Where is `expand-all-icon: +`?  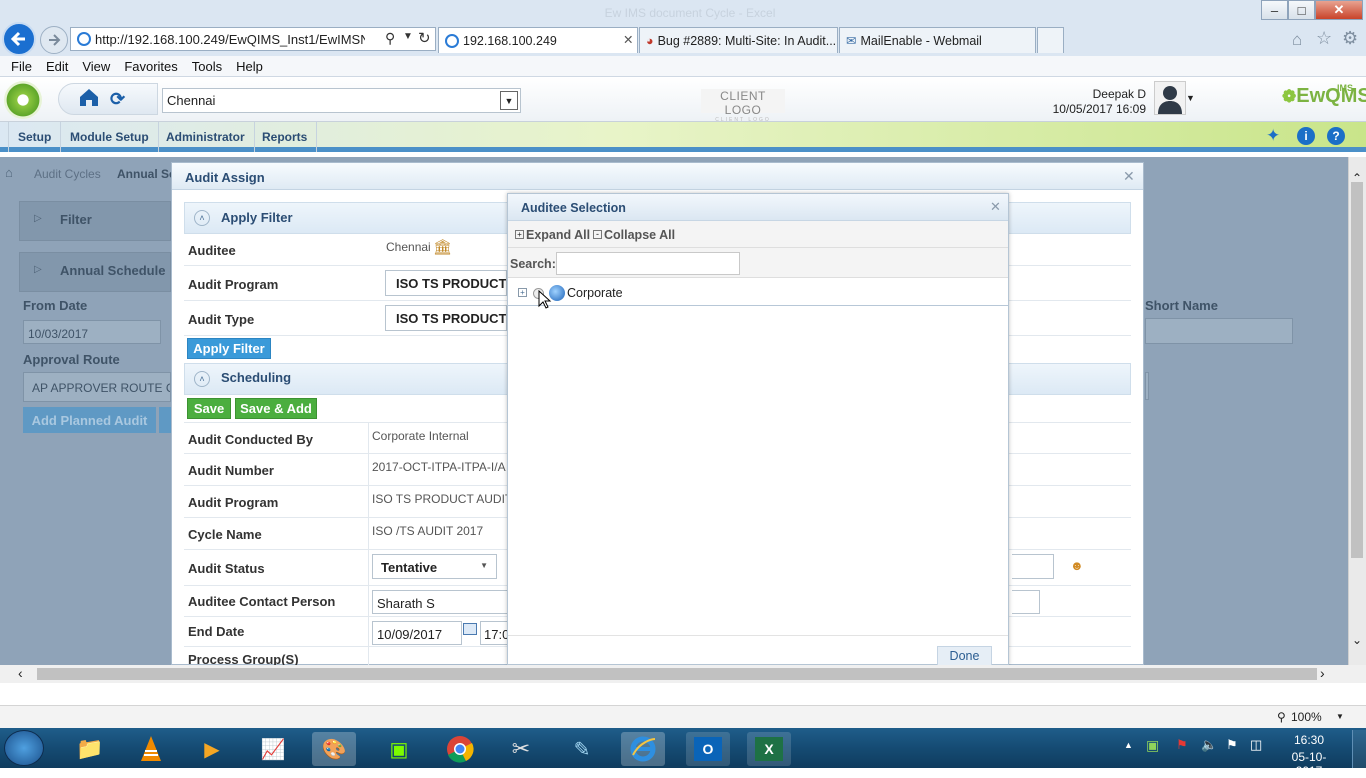
expand-all-icon: + is located at coordinates (519, 234).